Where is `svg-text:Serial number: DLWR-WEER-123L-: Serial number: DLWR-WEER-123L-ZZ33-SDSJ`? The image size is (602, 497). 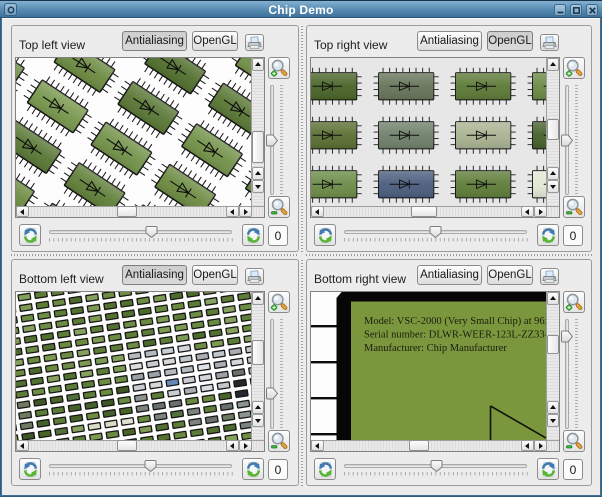 svg-text:Serial number: DLWR-WEER-123L-: Serial number: DLWR-WEER-123L-ZZ33-SDSJ is located at coordinates (455, 335).